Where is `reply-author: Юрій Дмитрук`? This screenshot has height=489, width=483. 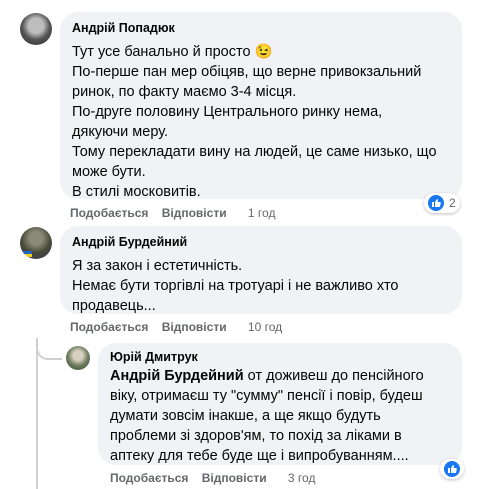 reply-author: Юрій Дмитрук is located at coordinates (280, 357).